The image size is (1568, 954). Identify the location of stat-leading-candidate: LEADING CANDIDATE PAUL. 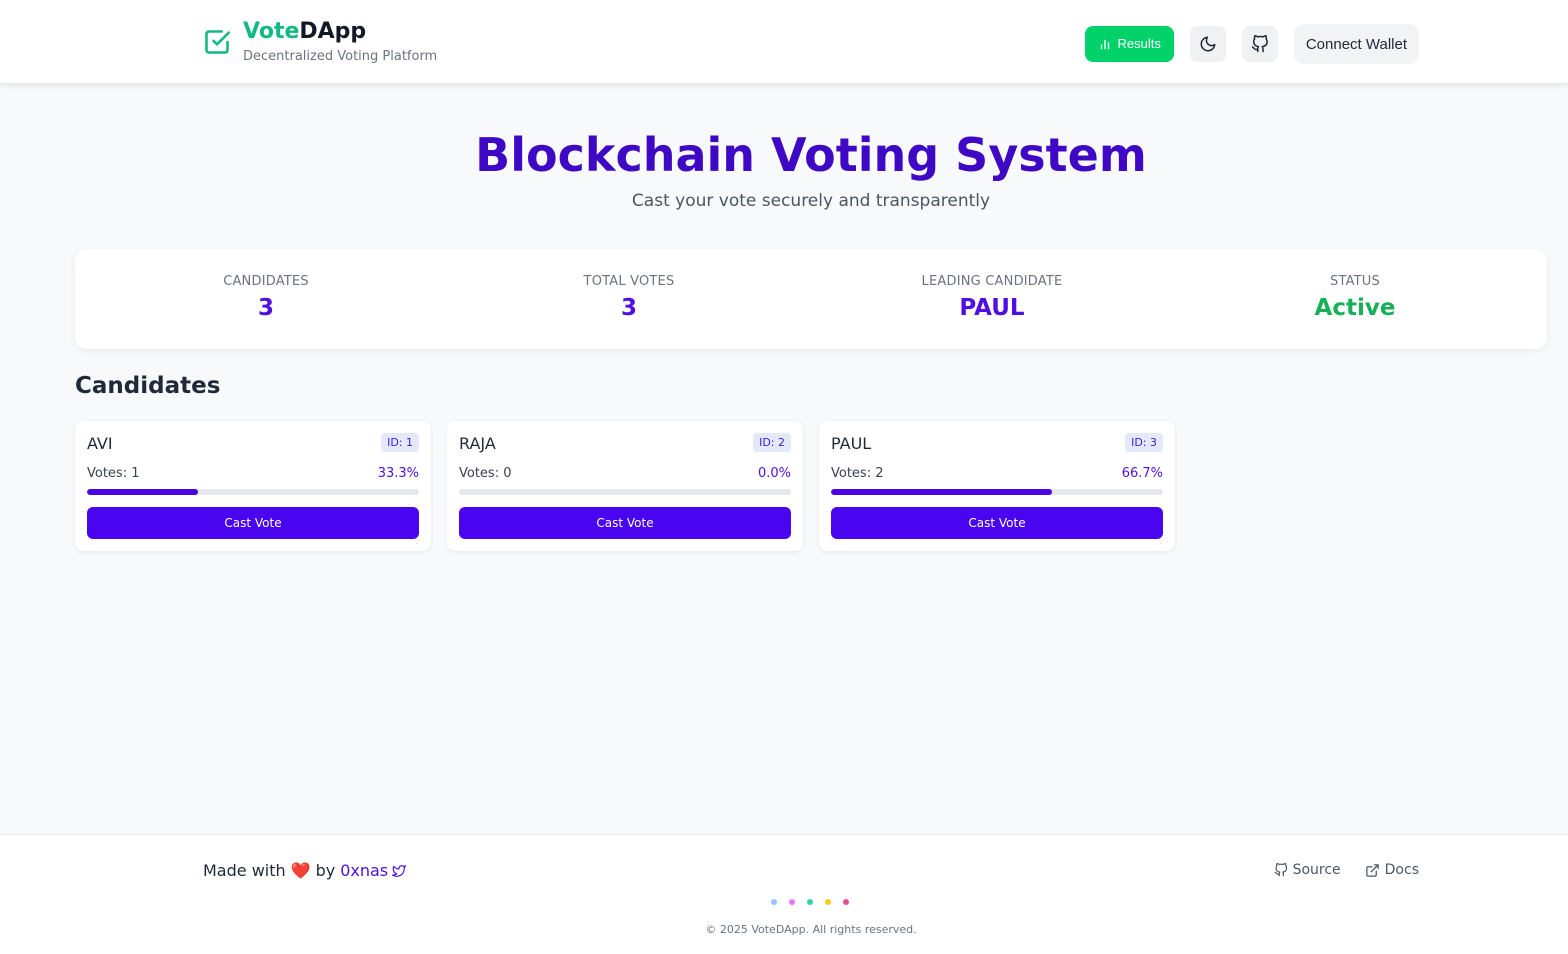
(992, 297).